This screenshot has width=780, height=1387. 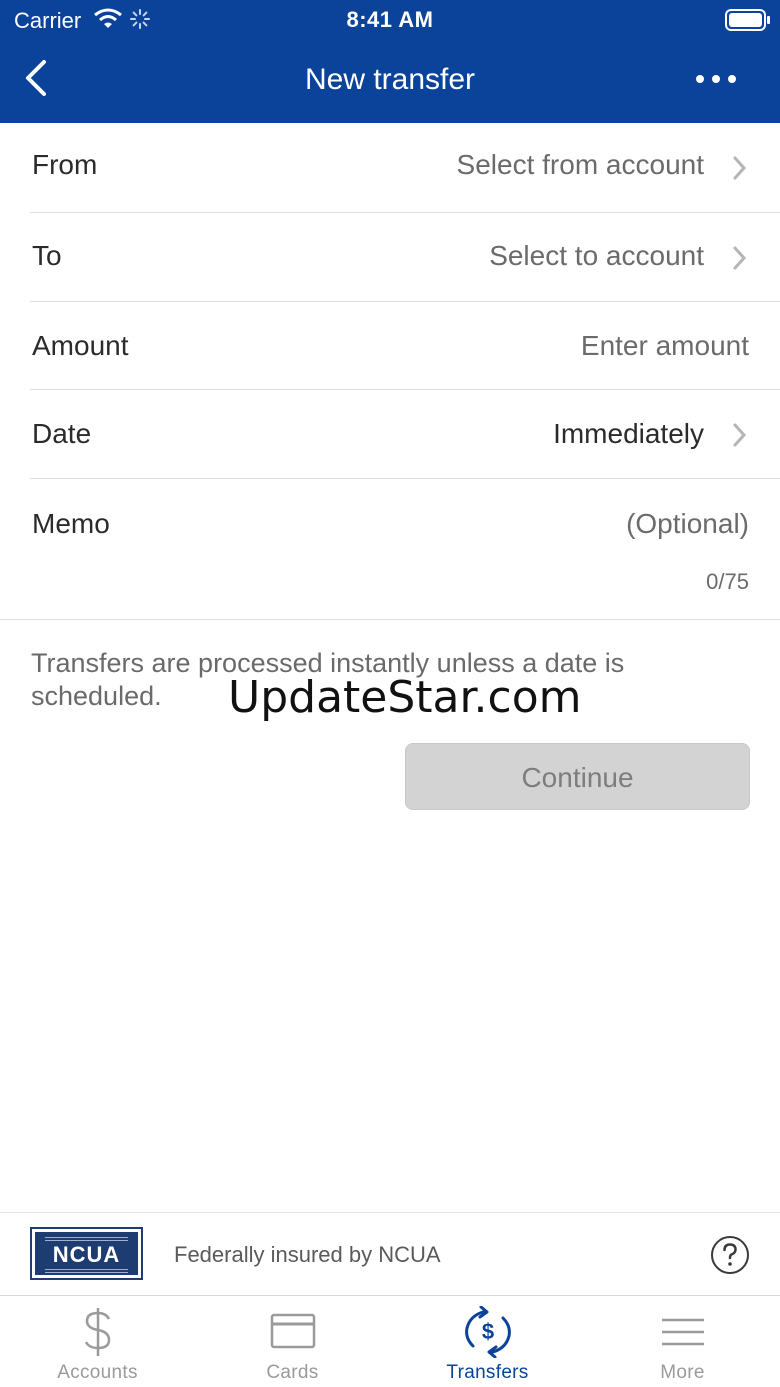 What do you see at coordinates (97, 1372) in the screenshot?
I see `tab-label: Accounts` at bounding box center [97, 1372].